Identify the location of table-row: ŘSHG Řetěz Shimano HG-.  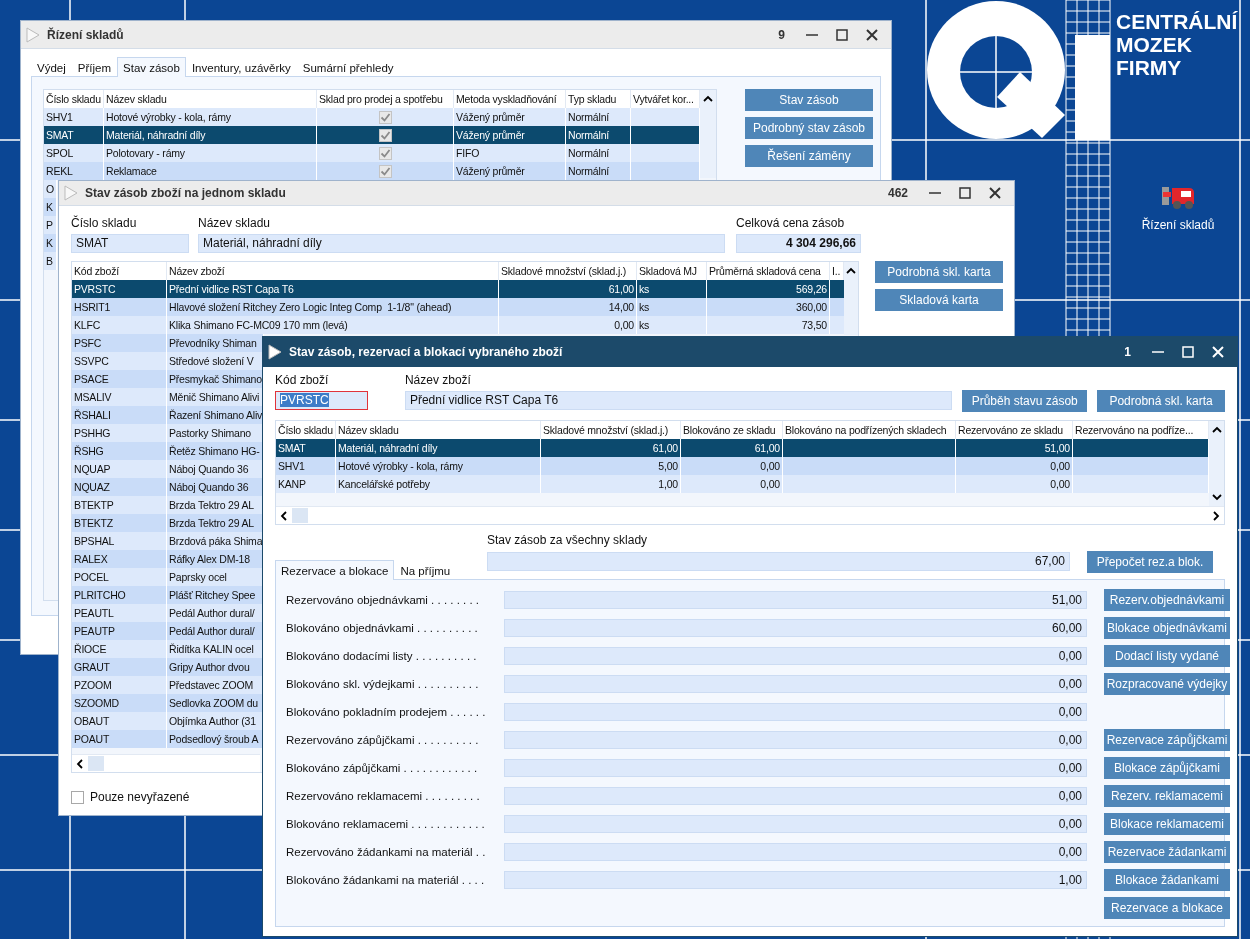
(168, 451).